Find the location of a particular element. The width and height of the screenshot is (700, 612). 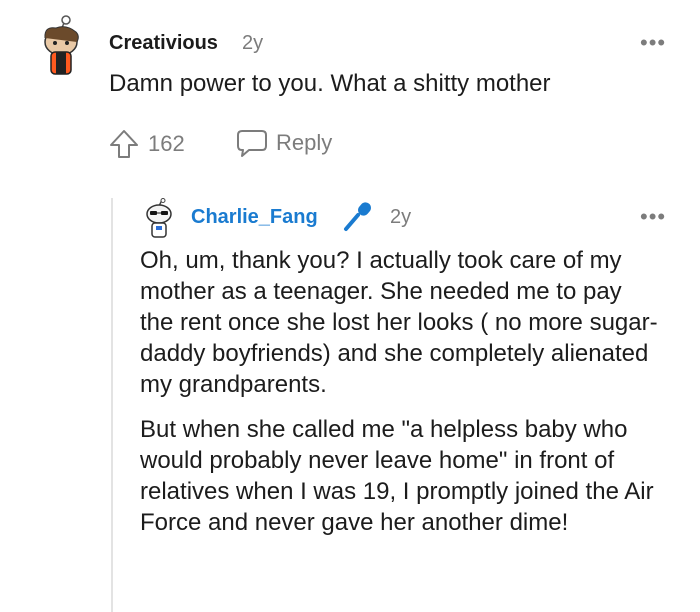

reply-label: Reply is located at coordinates (304, 142).